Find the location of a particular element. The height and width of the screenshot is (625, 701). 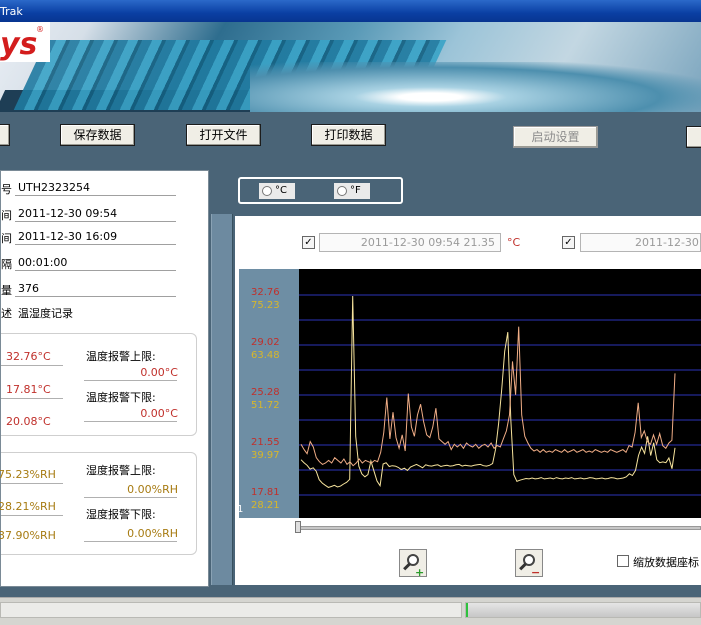

humidity-alarm-upper-label: 湿度报警上限: is located at coordinates (121, 470).